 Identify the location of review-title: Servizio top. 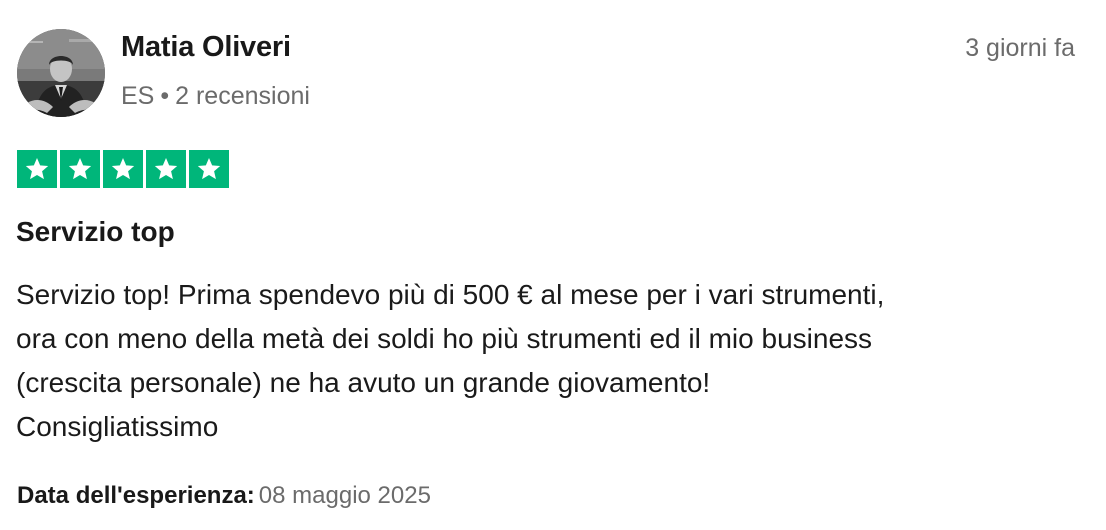
(95, 232).